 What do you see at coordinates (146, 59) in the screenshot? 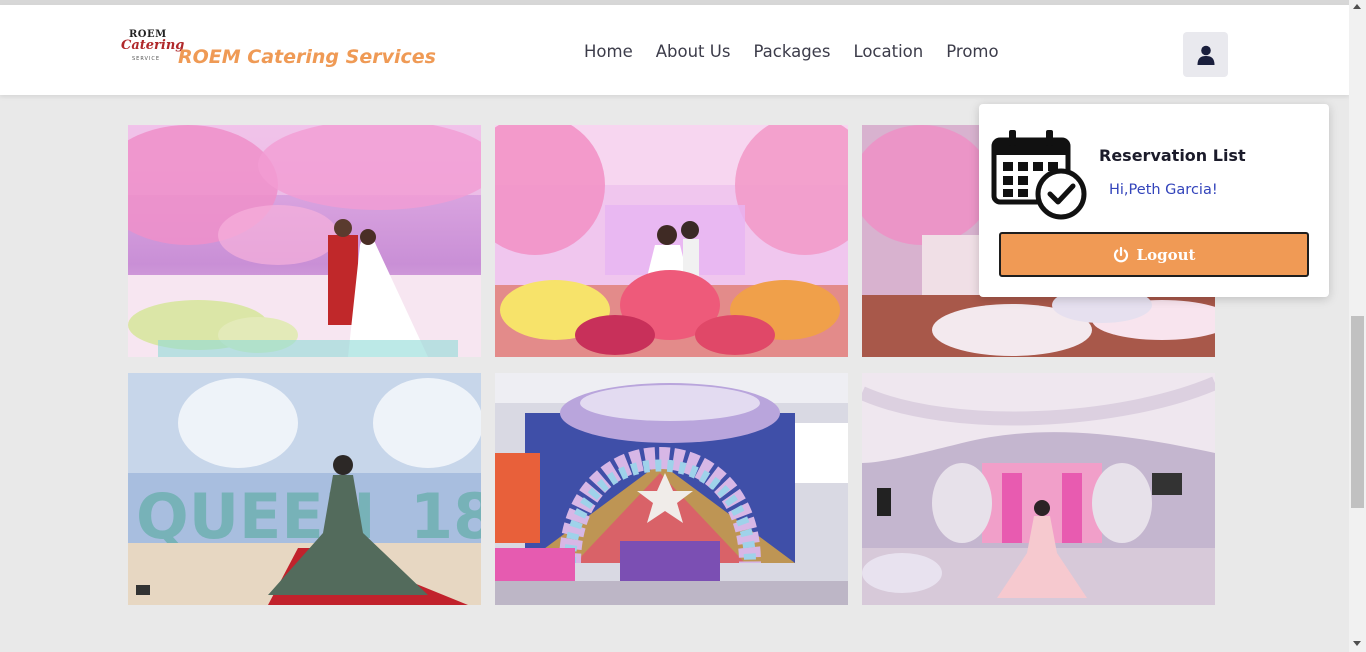
I see `logo-line-3: SERVICE` at bounding box center [146, 59].